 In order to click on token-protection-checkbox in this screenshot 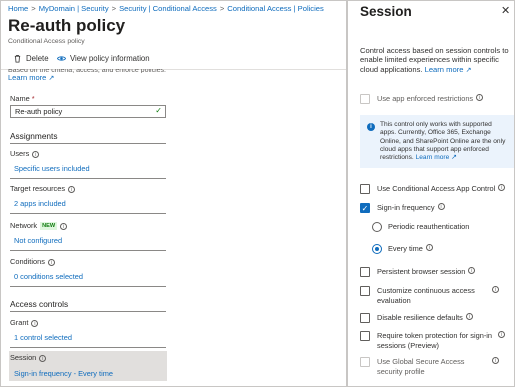, I will do `click(365, 336)`.